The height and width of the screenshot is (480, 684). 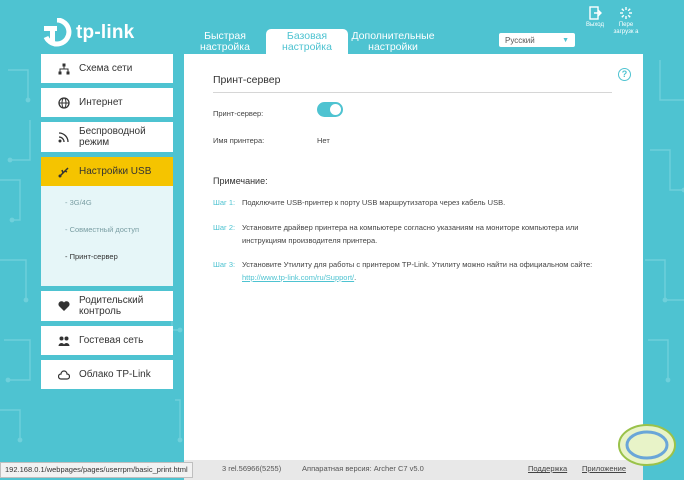 I want to click on sidebar-item-guest-network: Гостевая сеть, so click(x=107, y=340).